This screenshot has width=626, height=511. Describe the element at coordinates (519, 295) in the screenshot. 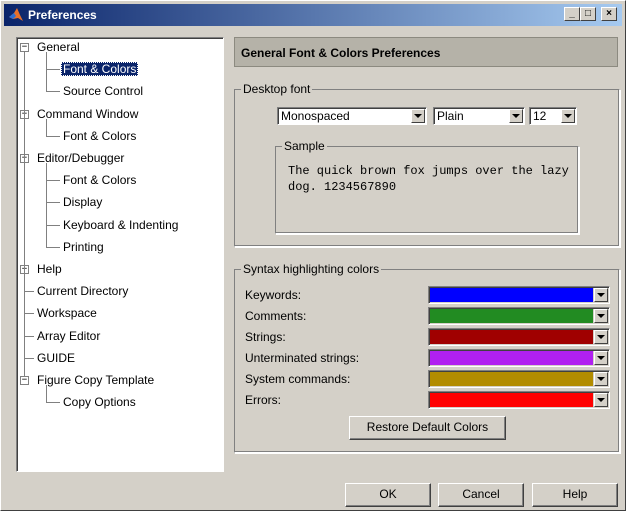

I see `color-picker-keywords` at that location.